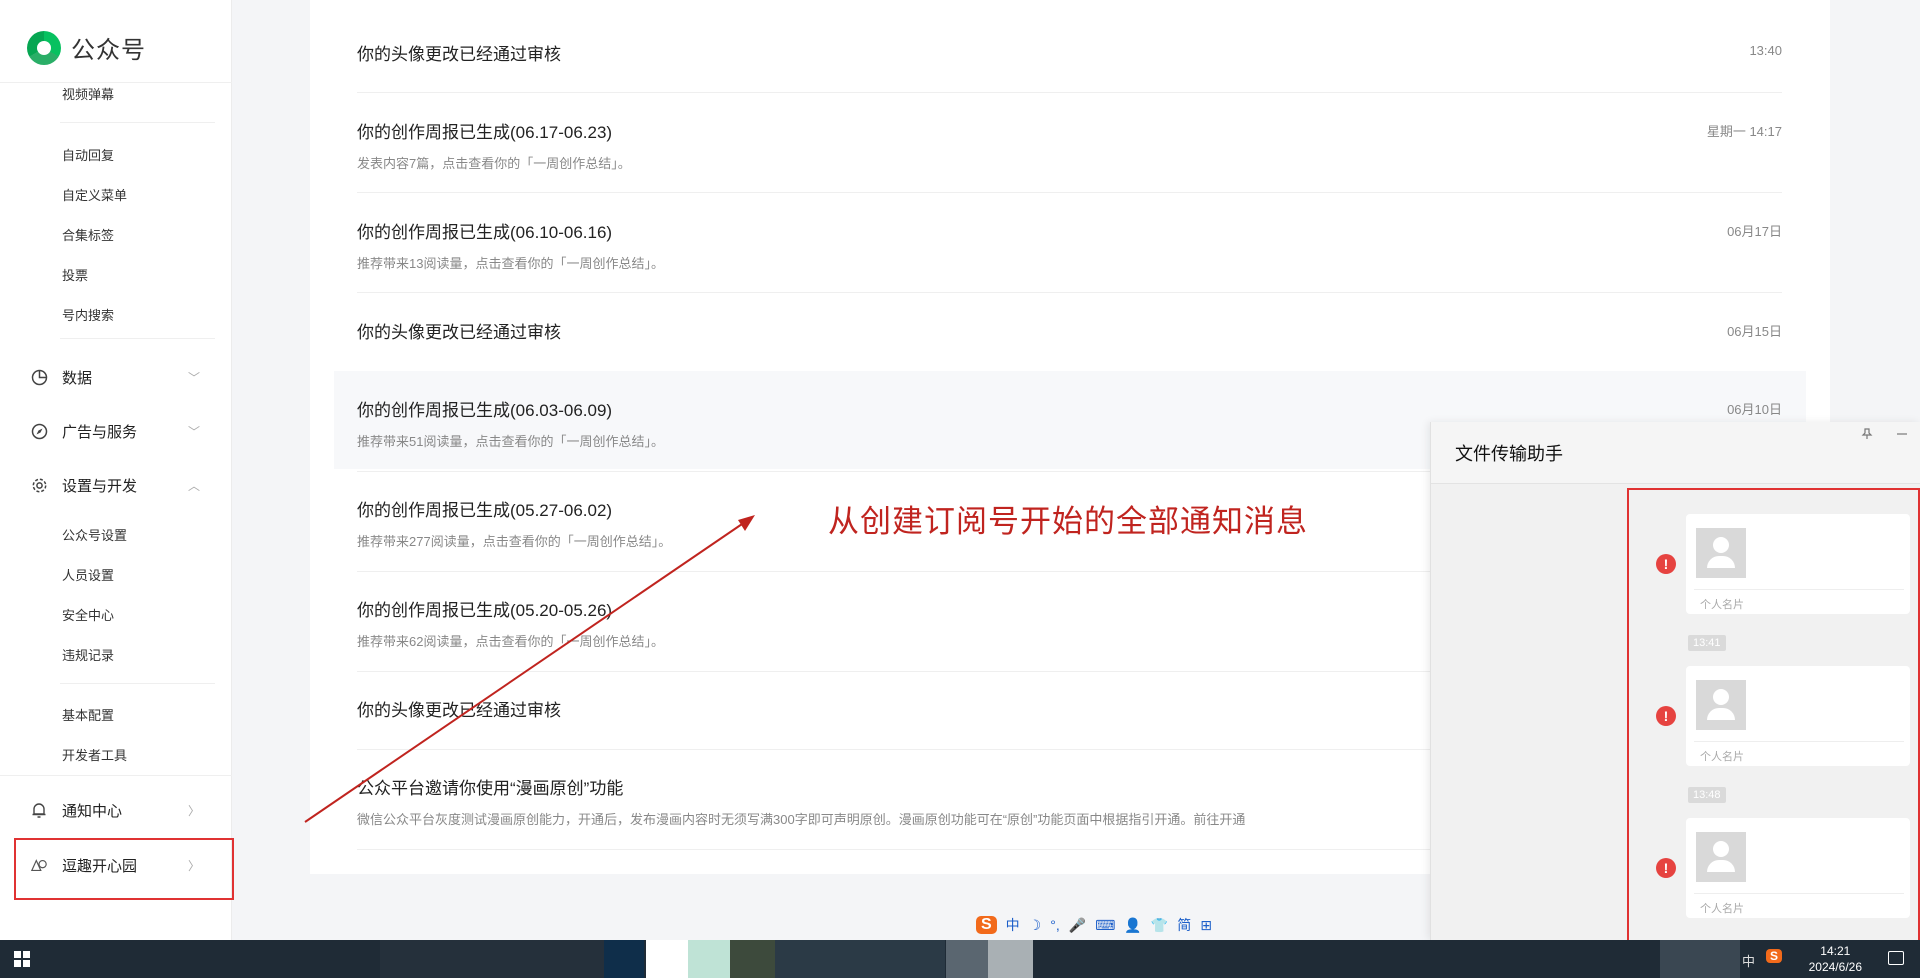 The image size is (1920, 978). What do you see at coordinates (1159, 925) in the screenshot?
I see `skin-icon: 👕` at bounding box center [1159, 925].